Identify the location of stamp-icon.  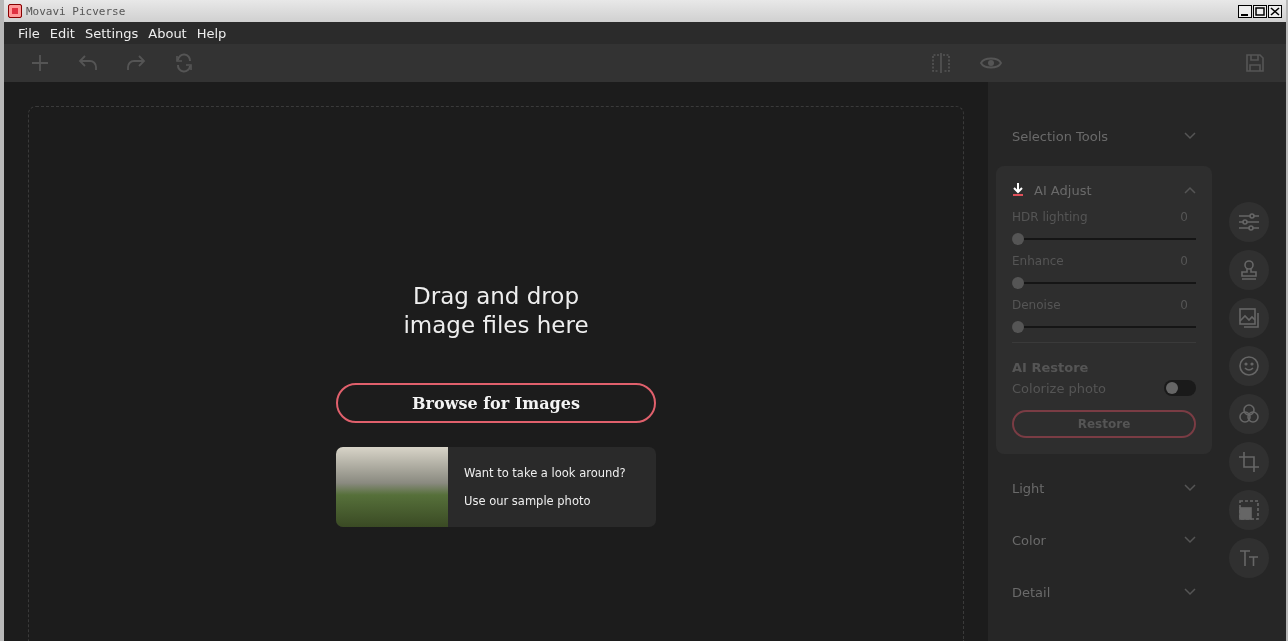
(1249, 270).